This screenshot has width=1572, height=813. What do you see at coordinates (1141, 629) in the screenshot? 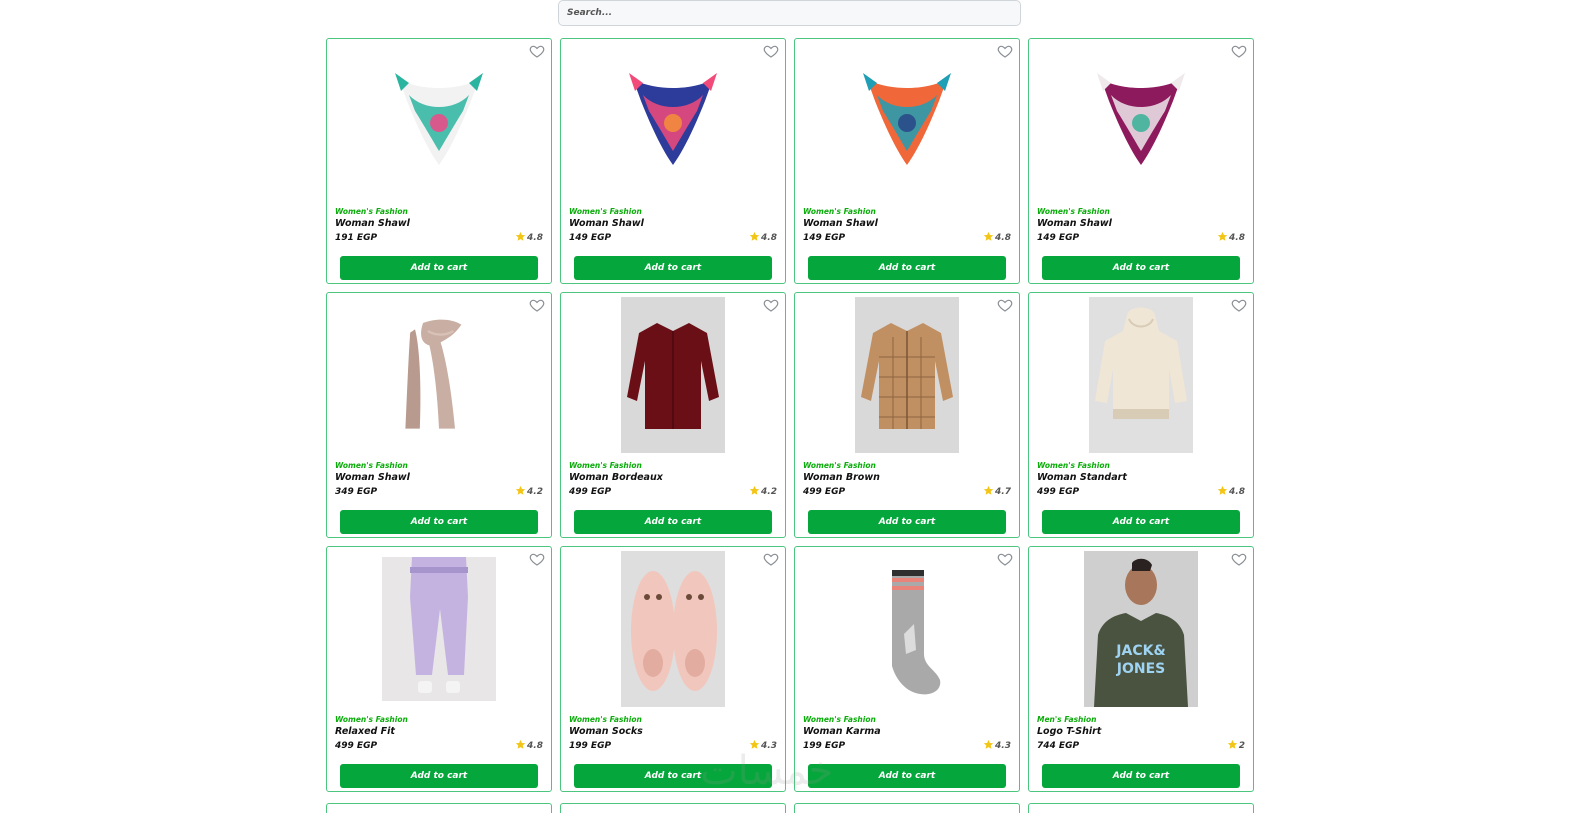
I see `product-image: JACK& JONES` at bounding box center [1141, 629].